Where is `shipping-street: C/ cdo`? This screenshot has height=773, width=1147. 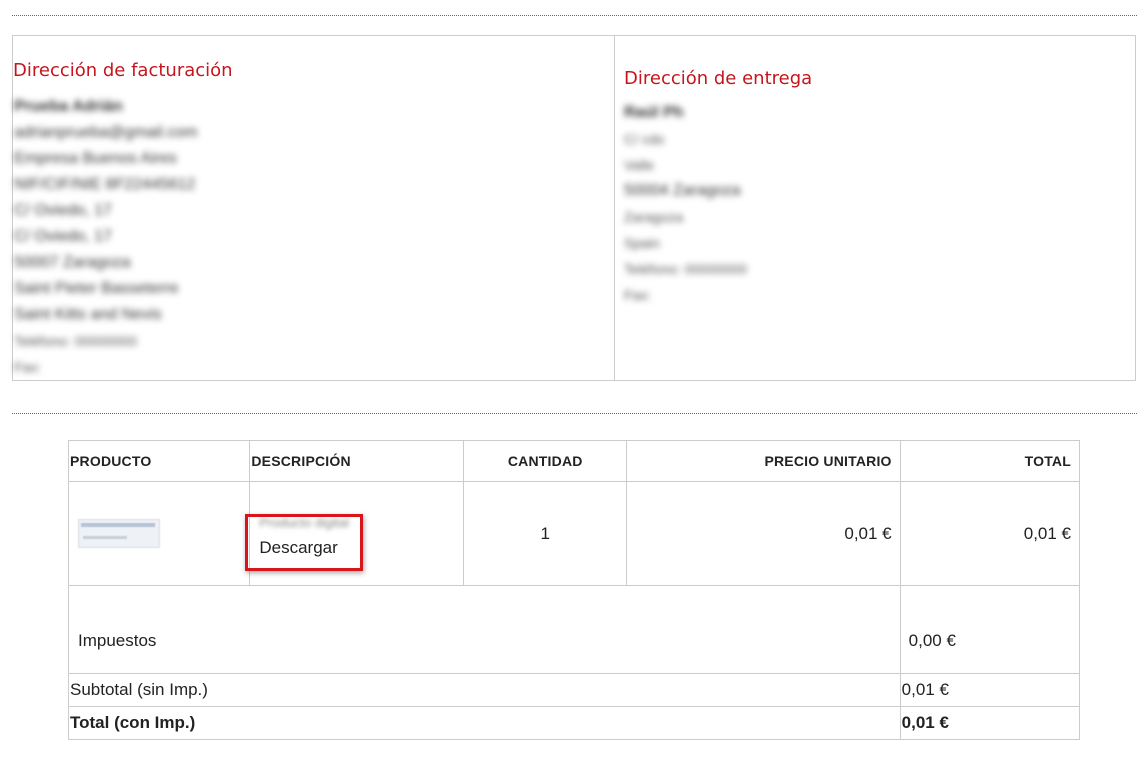 shipping-street: C/ cdo is located at coordinates (644, 139).